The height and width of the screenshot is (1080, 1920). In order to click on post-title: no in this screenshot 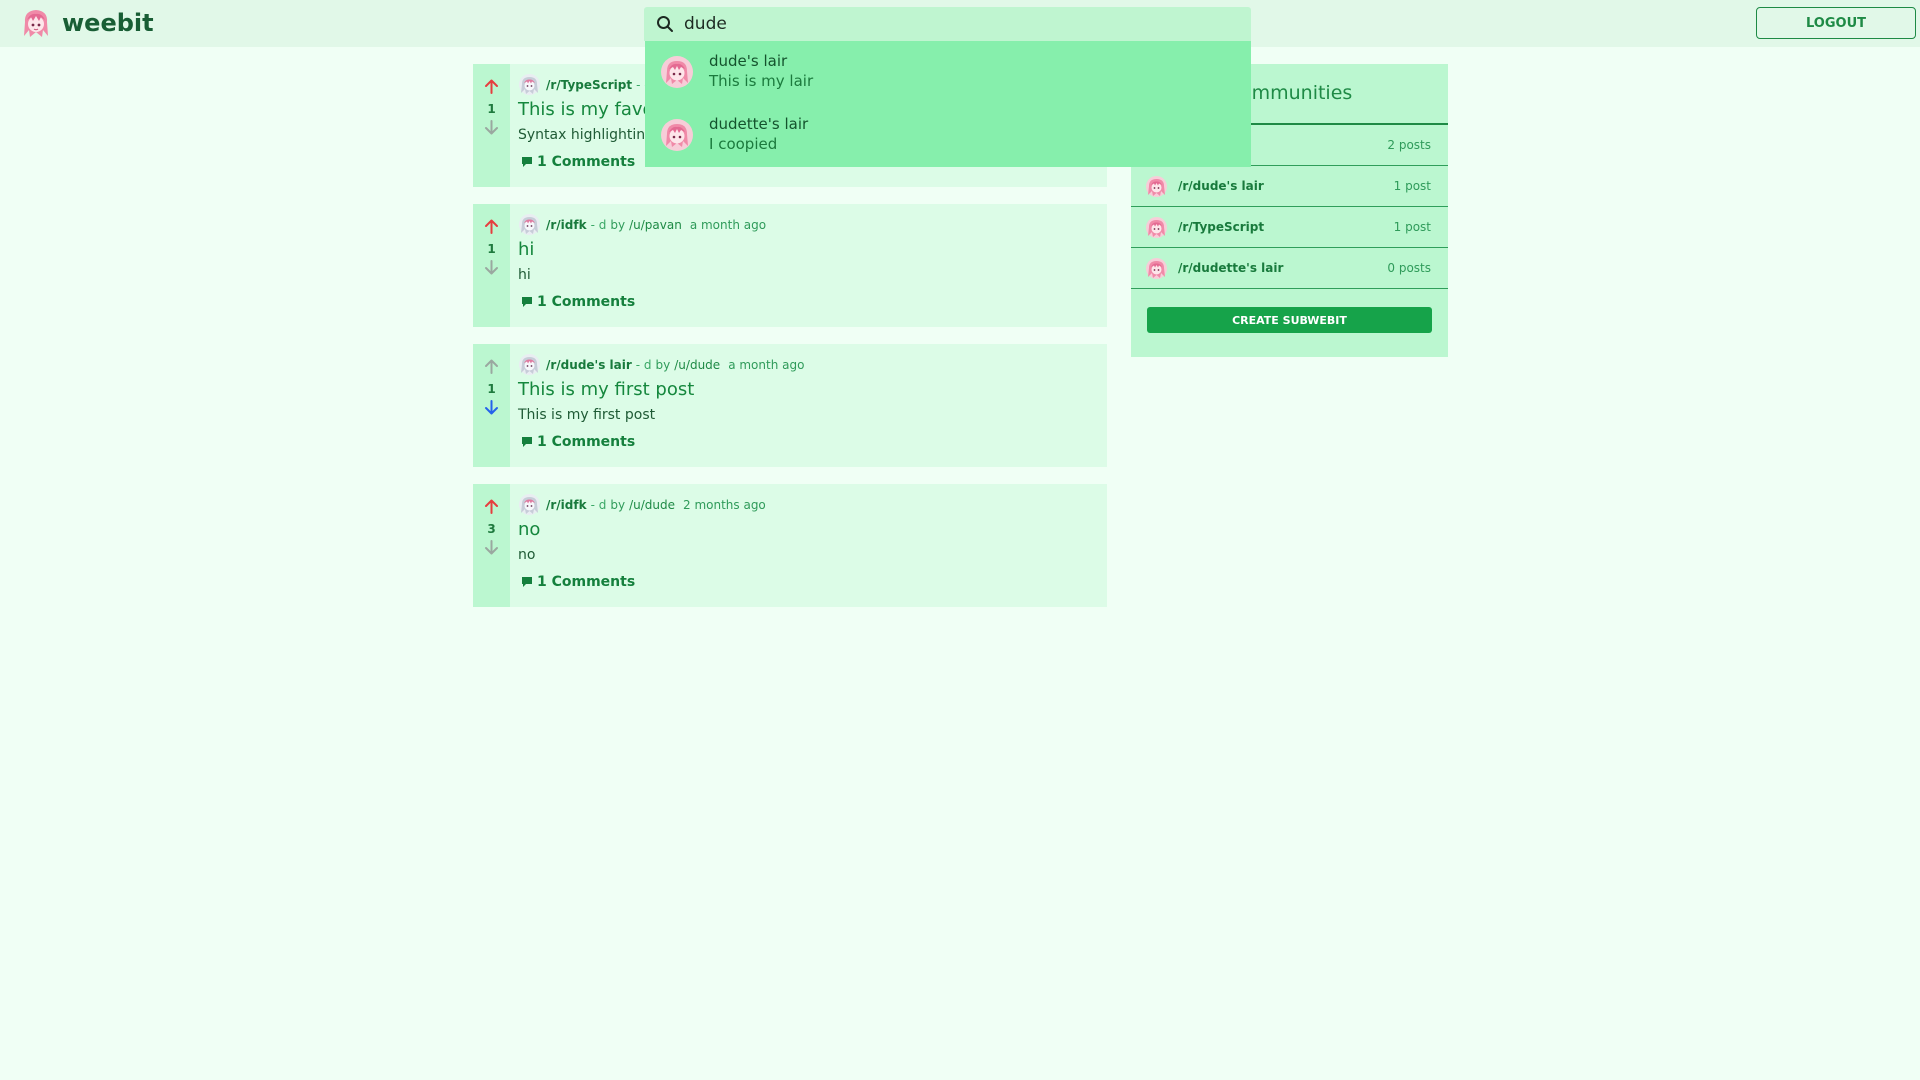, I will do `click(529, 529)`.